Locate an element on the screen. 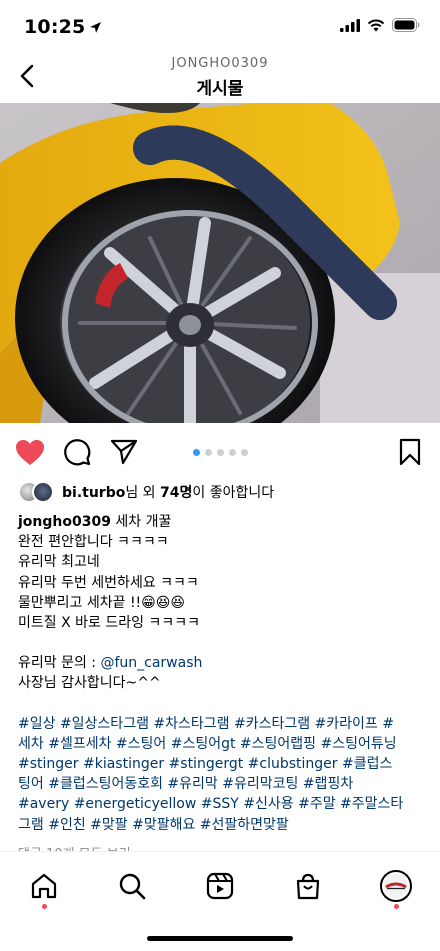 The height and width of the screenshot is (951, 440). search-icon is located at coordinates (132, 886).